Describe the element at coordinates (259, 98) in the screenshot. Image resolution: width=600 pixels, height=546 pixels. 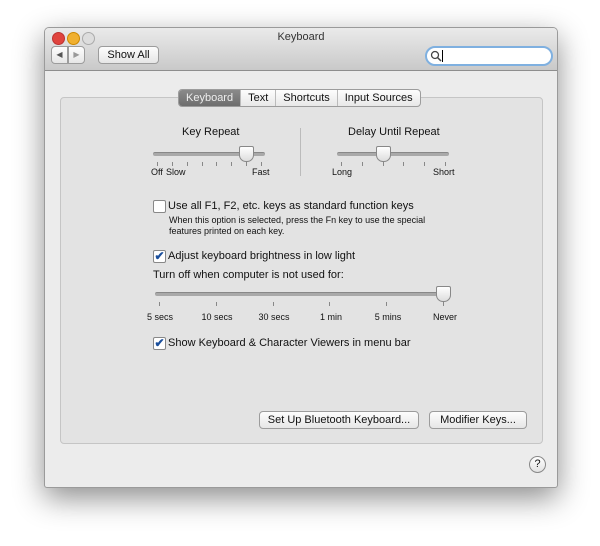
I see `tab-text: Text` at that location.